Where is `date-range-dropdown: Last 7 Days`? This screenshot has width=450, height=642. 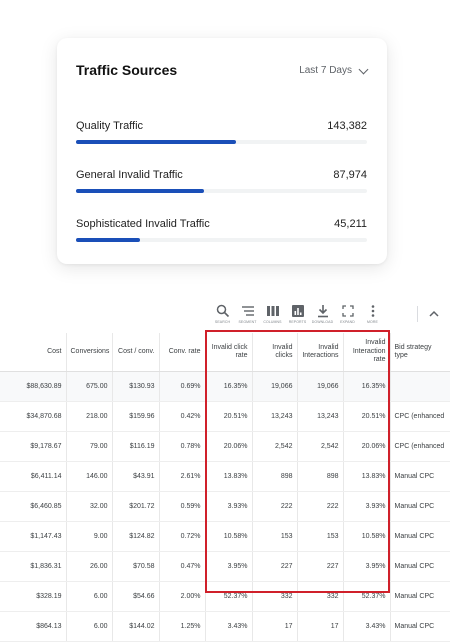
date-range-dropdown: Last 7 Days is located at coordinates (334, 70).